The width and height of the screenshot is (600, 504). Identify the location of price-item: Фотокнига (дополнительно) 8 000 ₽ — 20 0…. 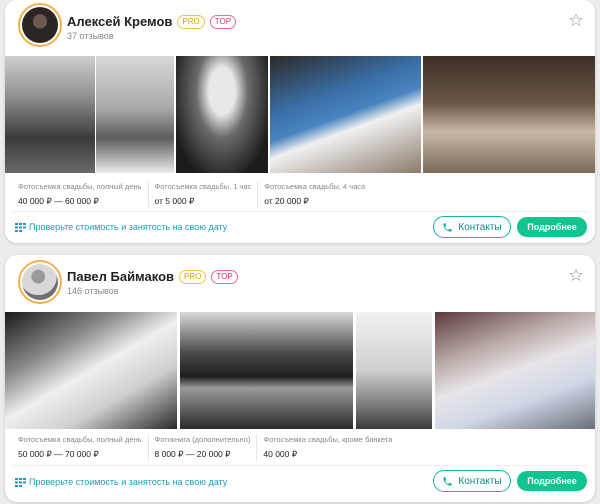
(206, 447).